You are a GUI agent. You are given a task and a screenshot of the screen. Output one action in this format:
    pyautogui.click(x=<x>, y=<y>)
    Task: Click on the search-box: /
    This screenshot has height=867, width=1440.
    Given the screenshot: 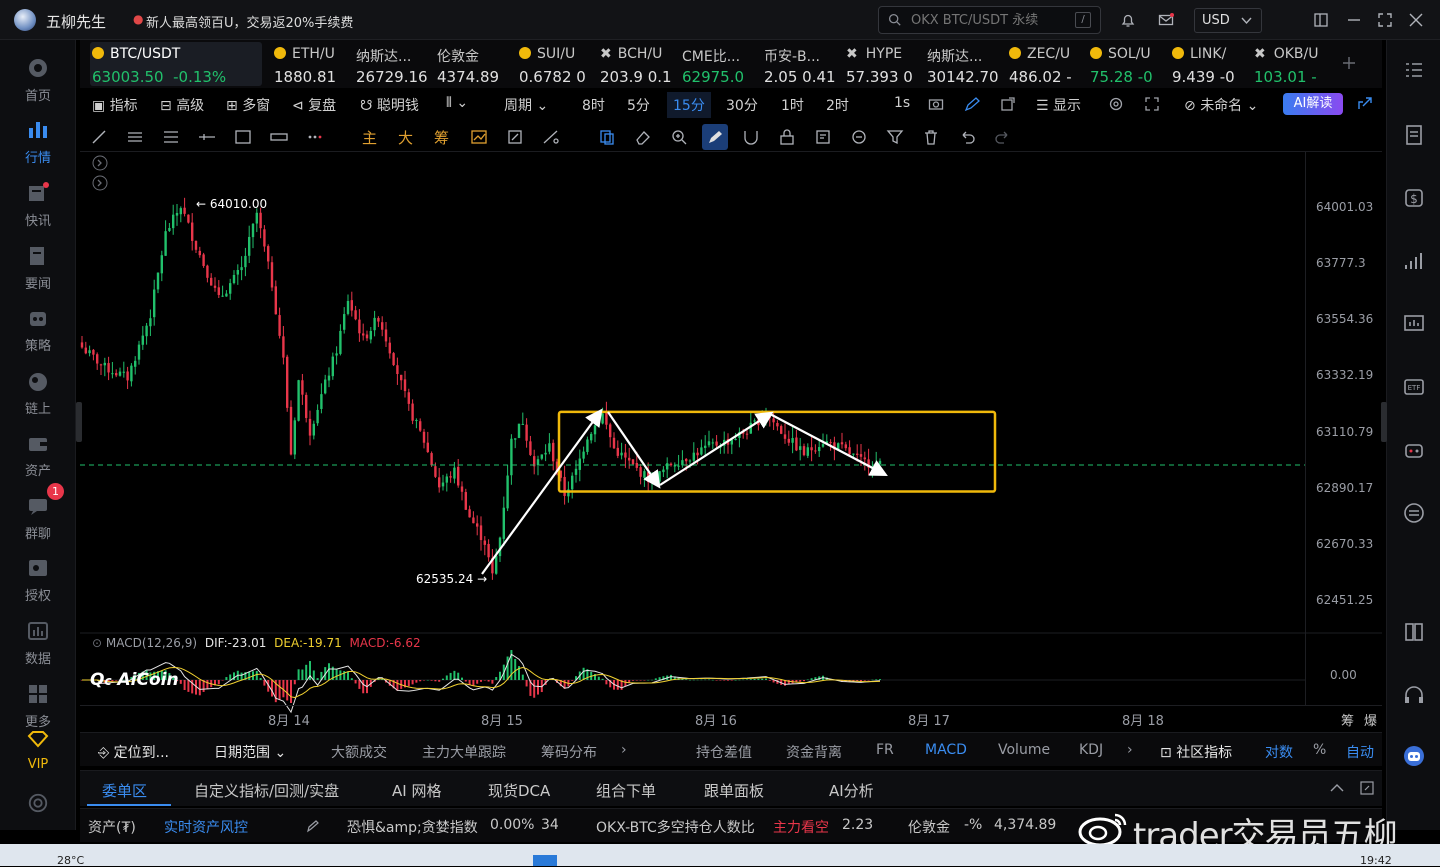 What is the action you would take?
    pyautogui.click(x=989, y=20)
    